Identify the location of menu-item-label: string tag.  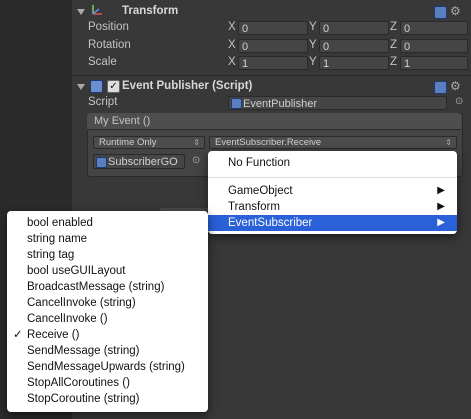
(51, 255).